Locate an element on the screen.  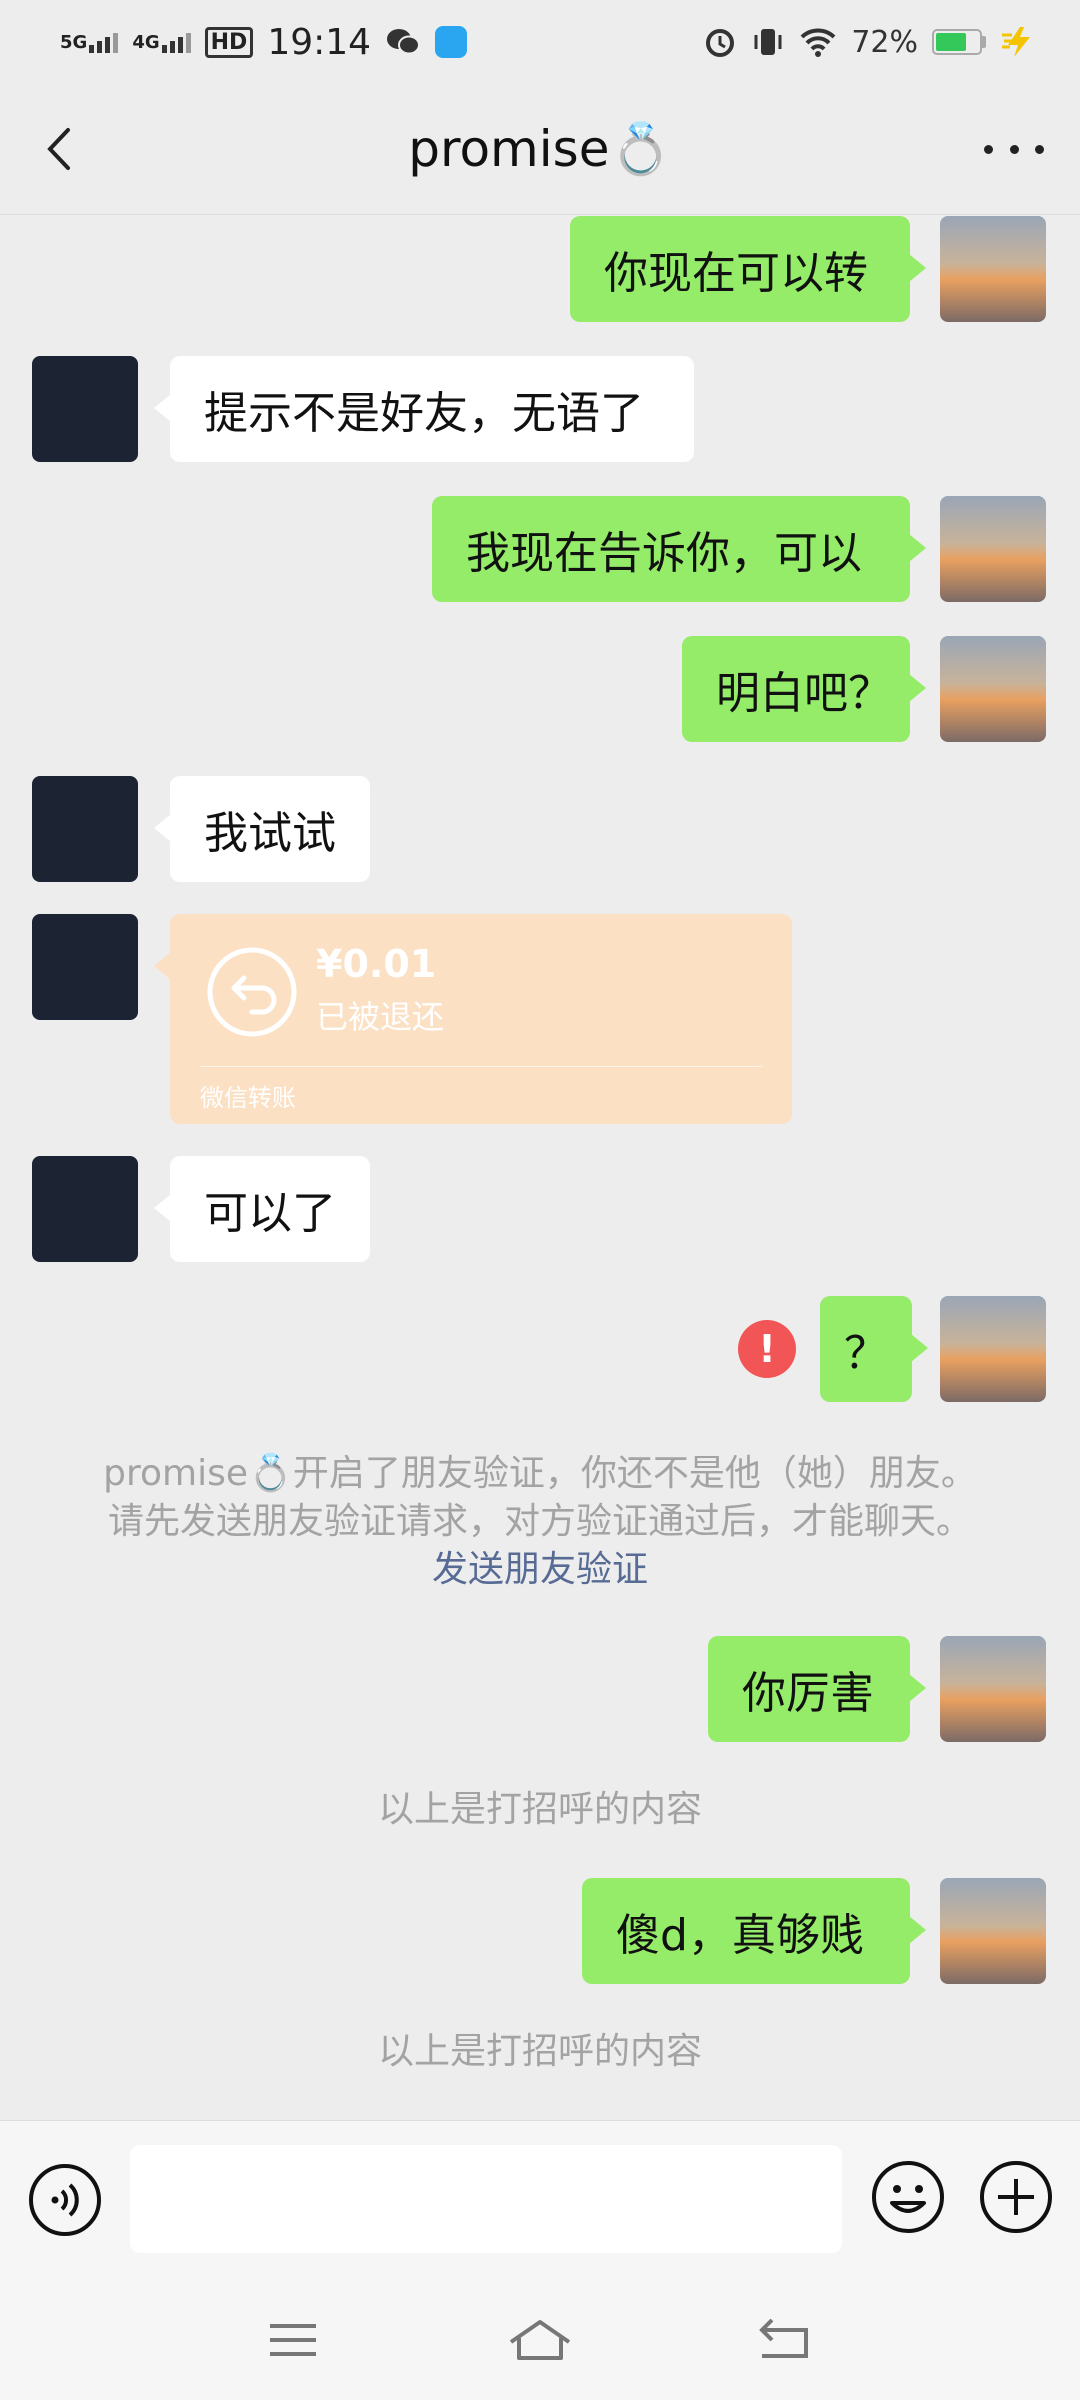
signal-4g-label: 4G is located at coordinates (146, 42).